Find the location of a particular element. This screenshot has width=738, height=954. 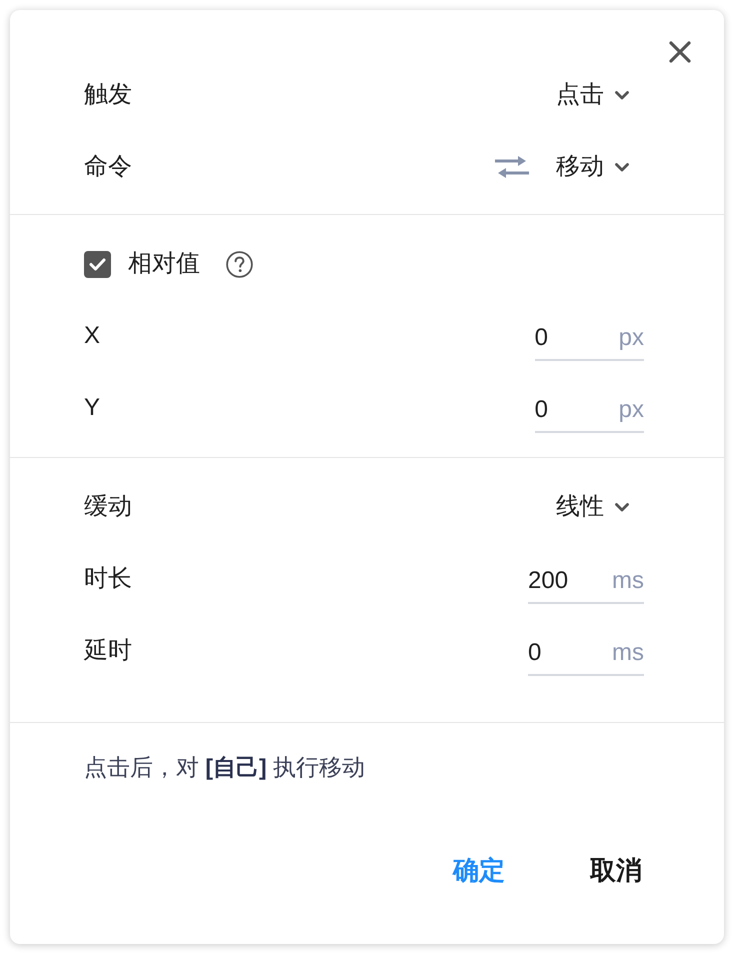

number-input: 200 is located at coordinates (569, 581).